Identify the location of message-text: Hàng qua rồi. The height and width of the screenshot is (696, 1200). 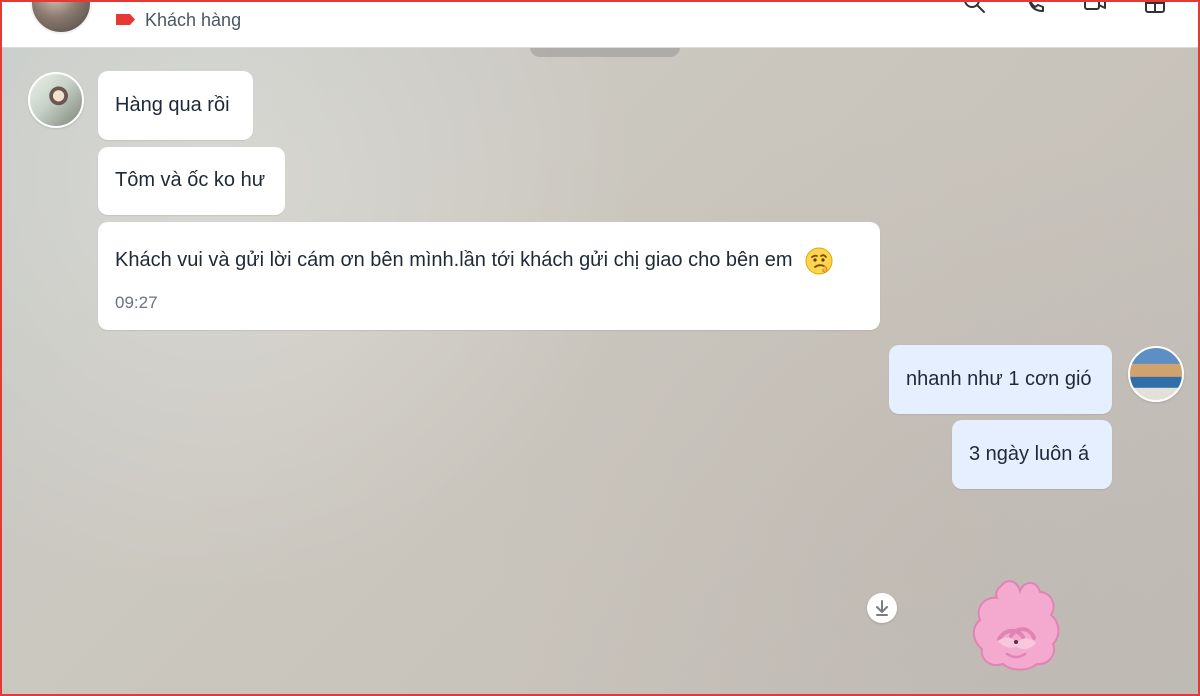
(172, 105).